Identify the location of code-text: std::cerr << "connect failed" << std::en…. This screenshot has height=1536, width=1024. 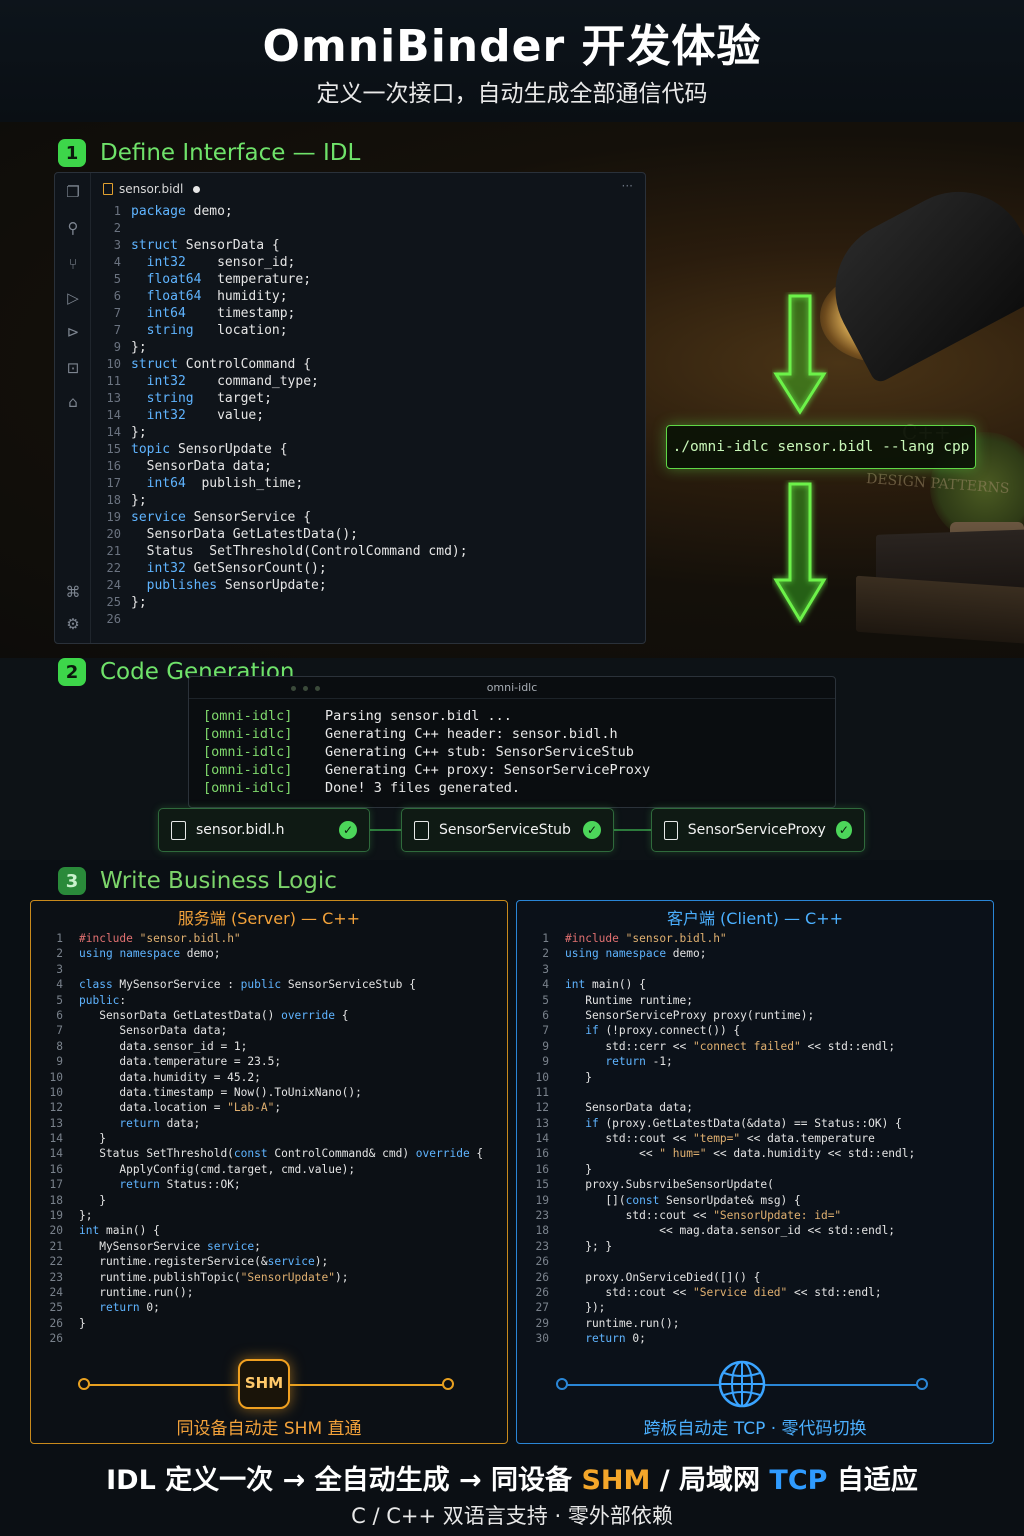
(730, 1046).